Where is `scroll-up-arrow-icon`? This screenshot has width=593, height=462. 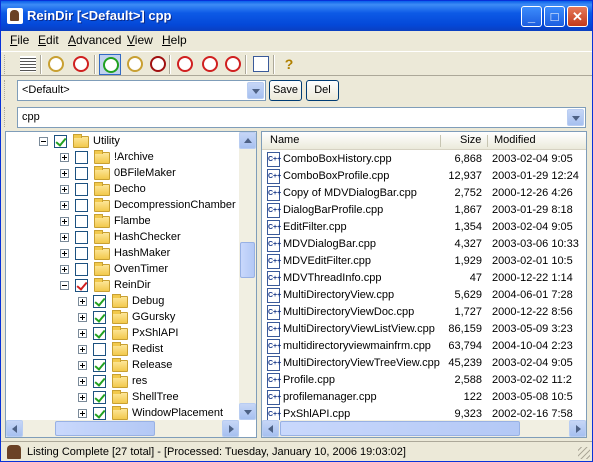
scroll-up-arrow-icon is located at coordinates (247, 140).